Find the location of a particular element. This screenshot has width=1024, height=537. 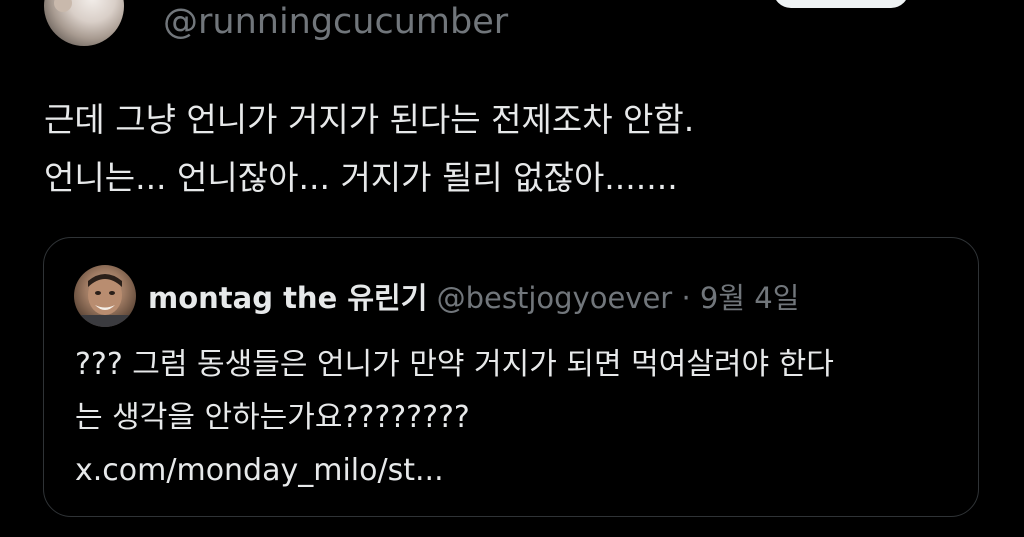

face-photo-icon is located at coordinates (105, 300).